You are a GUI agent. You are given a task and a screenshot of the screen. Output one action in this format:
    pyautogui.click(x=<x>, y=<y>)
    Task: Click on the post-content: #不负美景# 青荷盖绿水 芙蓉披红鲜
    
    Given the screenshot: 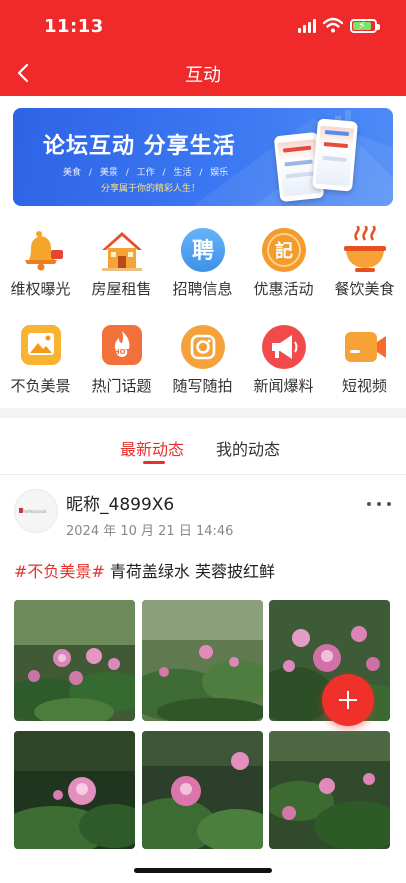 What is the action you would take?
    pyautogui.click(x=144, y=570)
    